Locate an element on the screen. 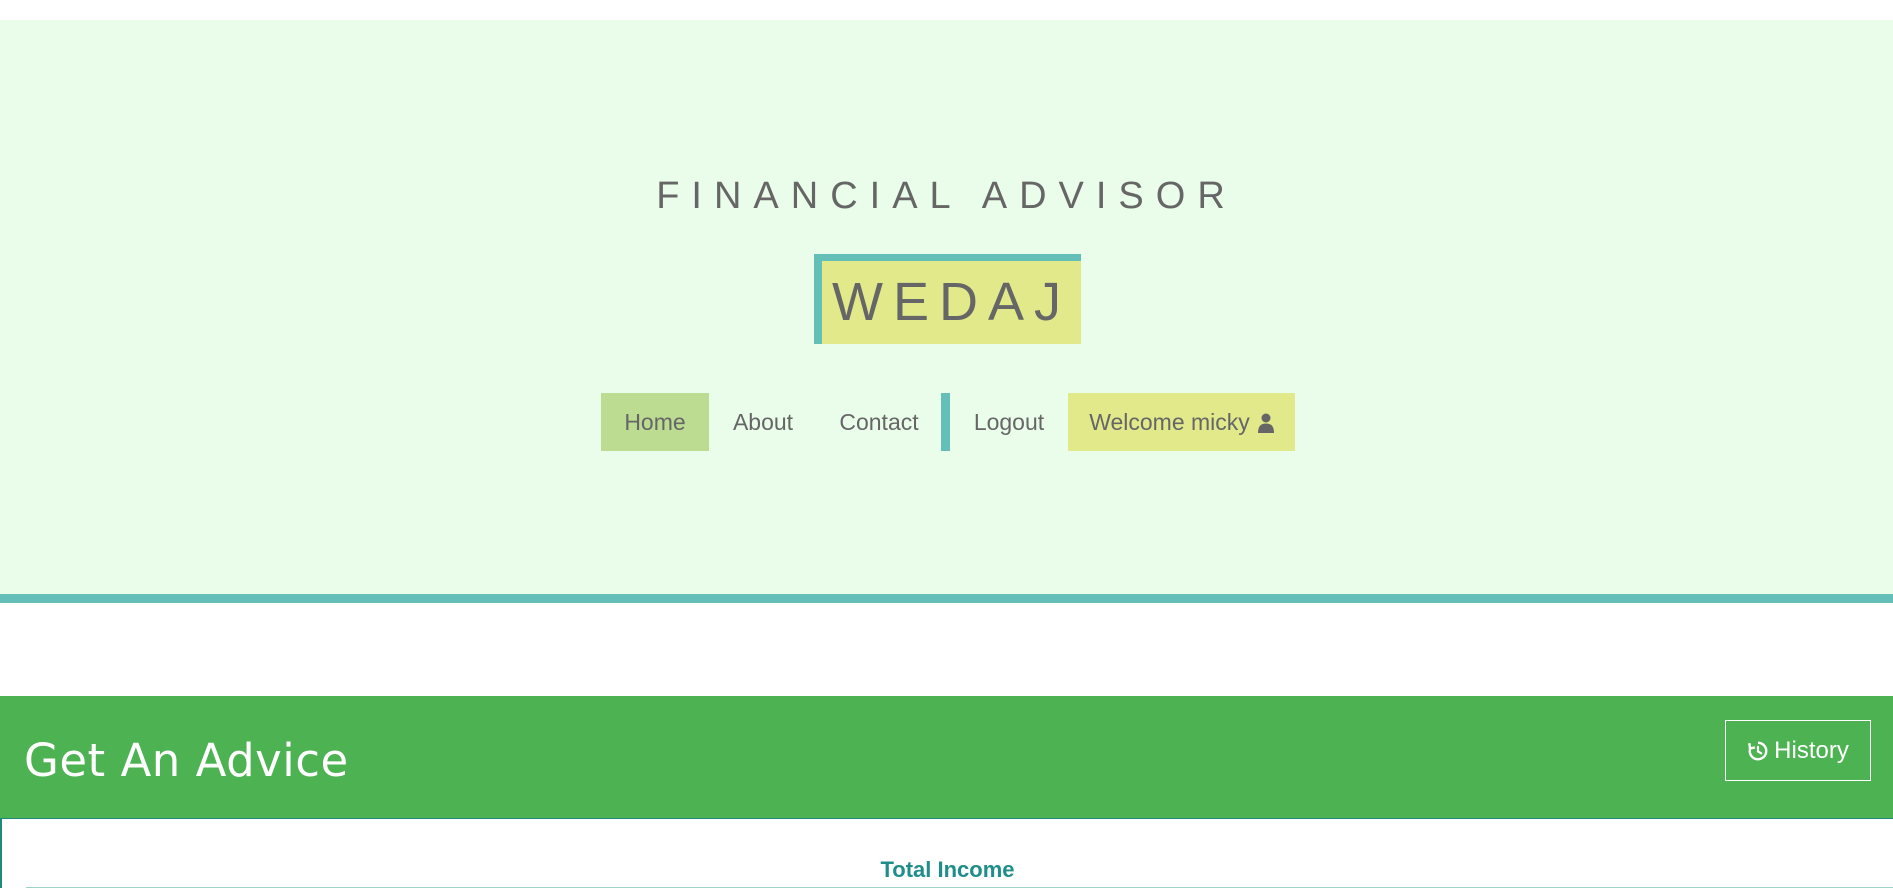  nav-home-link: Home is located at coordinates (655, 422).